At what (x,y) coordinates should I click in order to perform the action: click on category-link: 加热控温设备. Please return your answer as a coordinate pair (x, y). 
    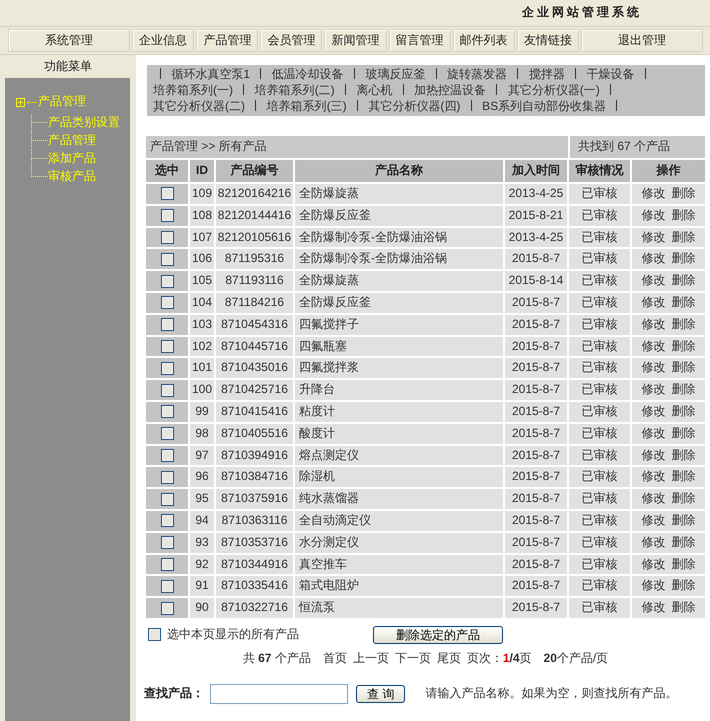
    Looking at the image, I should click on (450, 90).